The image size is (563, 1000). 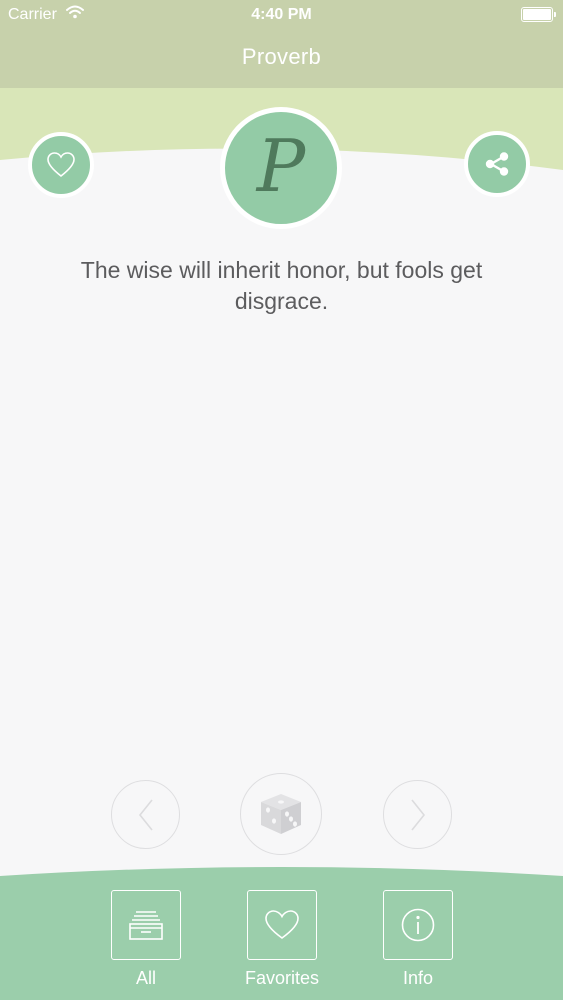 I want to click on tab-all-label: All, so click(x=145, y=978).